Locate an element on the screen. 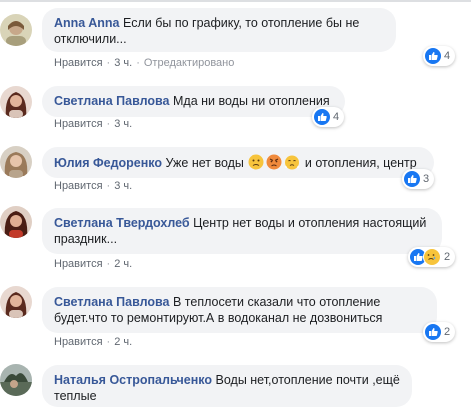  comment-text-start: Уже нет воды is located at coordinates (204, 163).